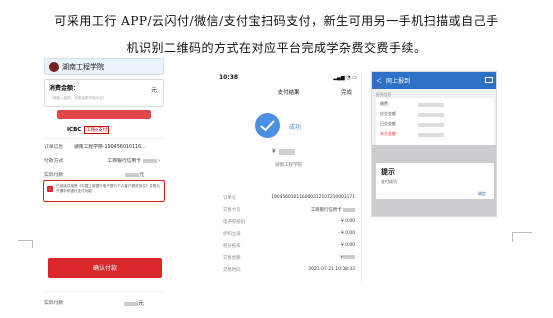 Image resolution: width=553 pixels, height=318 pixels. I want to click on detail-row: 积分抵扣 - ¥ 0.00, so click(289, 248).